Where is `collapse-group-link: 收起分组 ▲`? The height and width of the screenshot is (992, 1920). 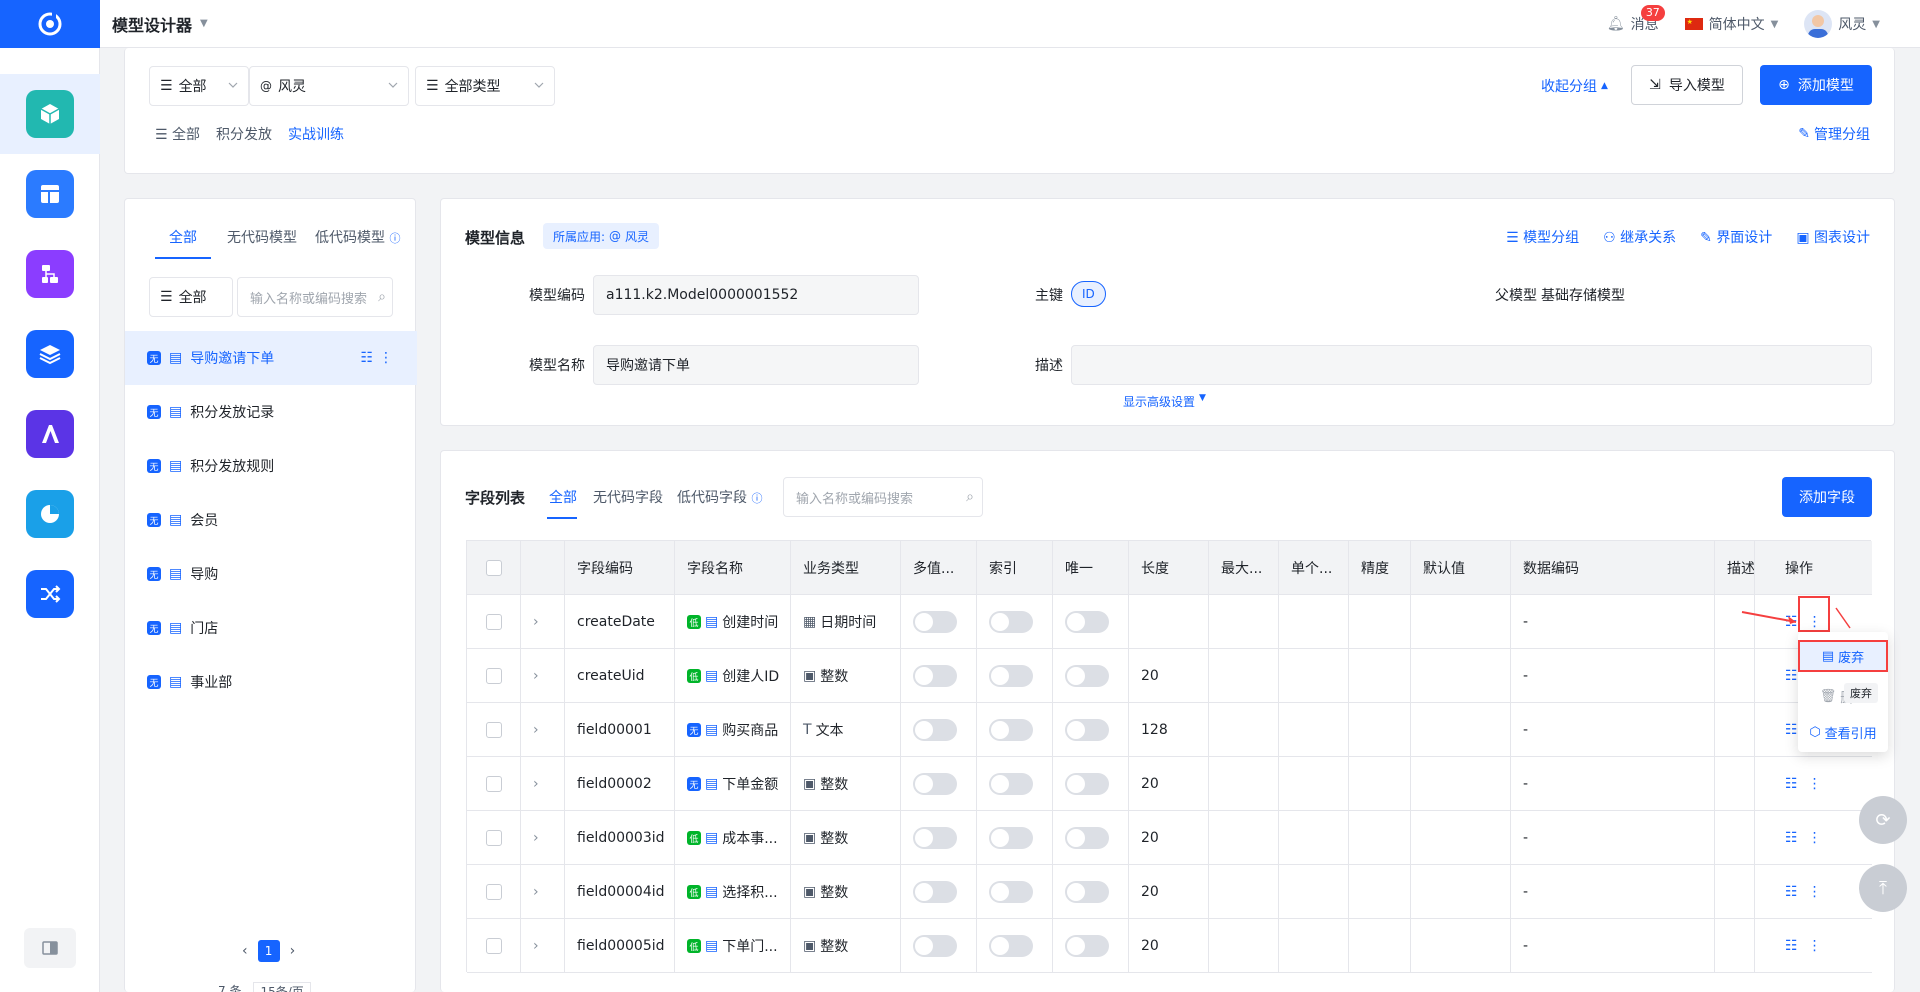
collapse-group-link: 收起分组 ▲ is located at coordinates (1574, 86).